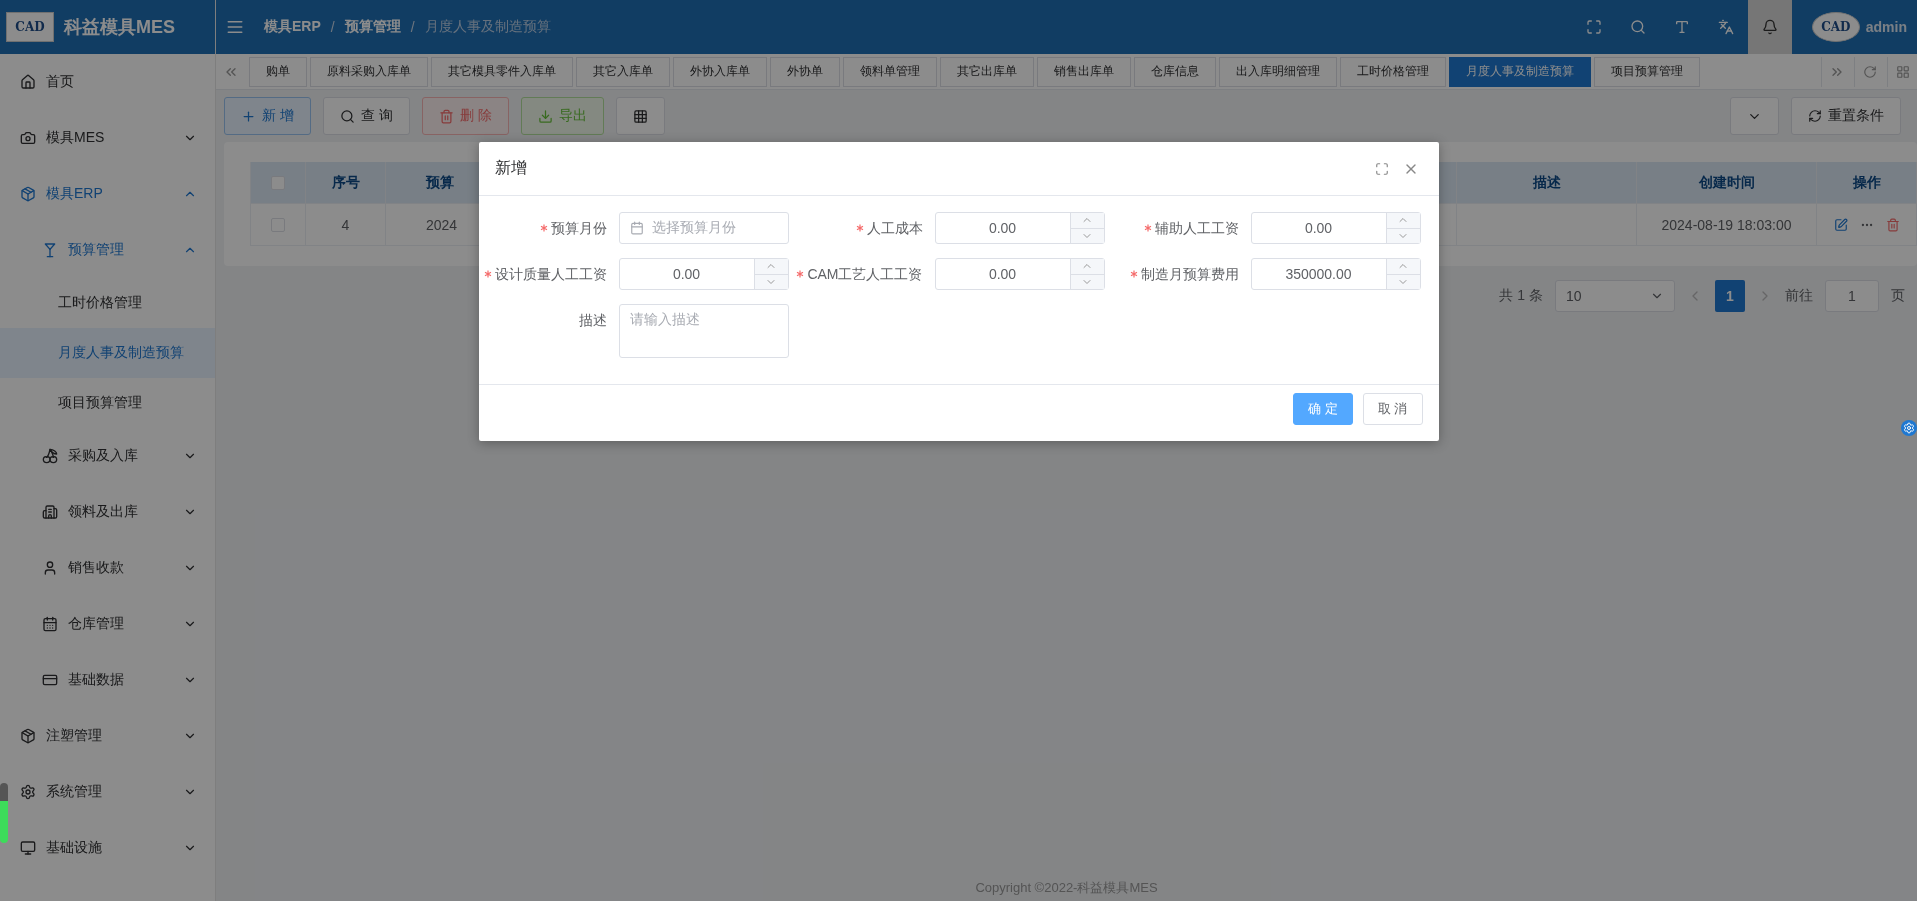  I want to click on dropdown-button, so click(1754, 116).